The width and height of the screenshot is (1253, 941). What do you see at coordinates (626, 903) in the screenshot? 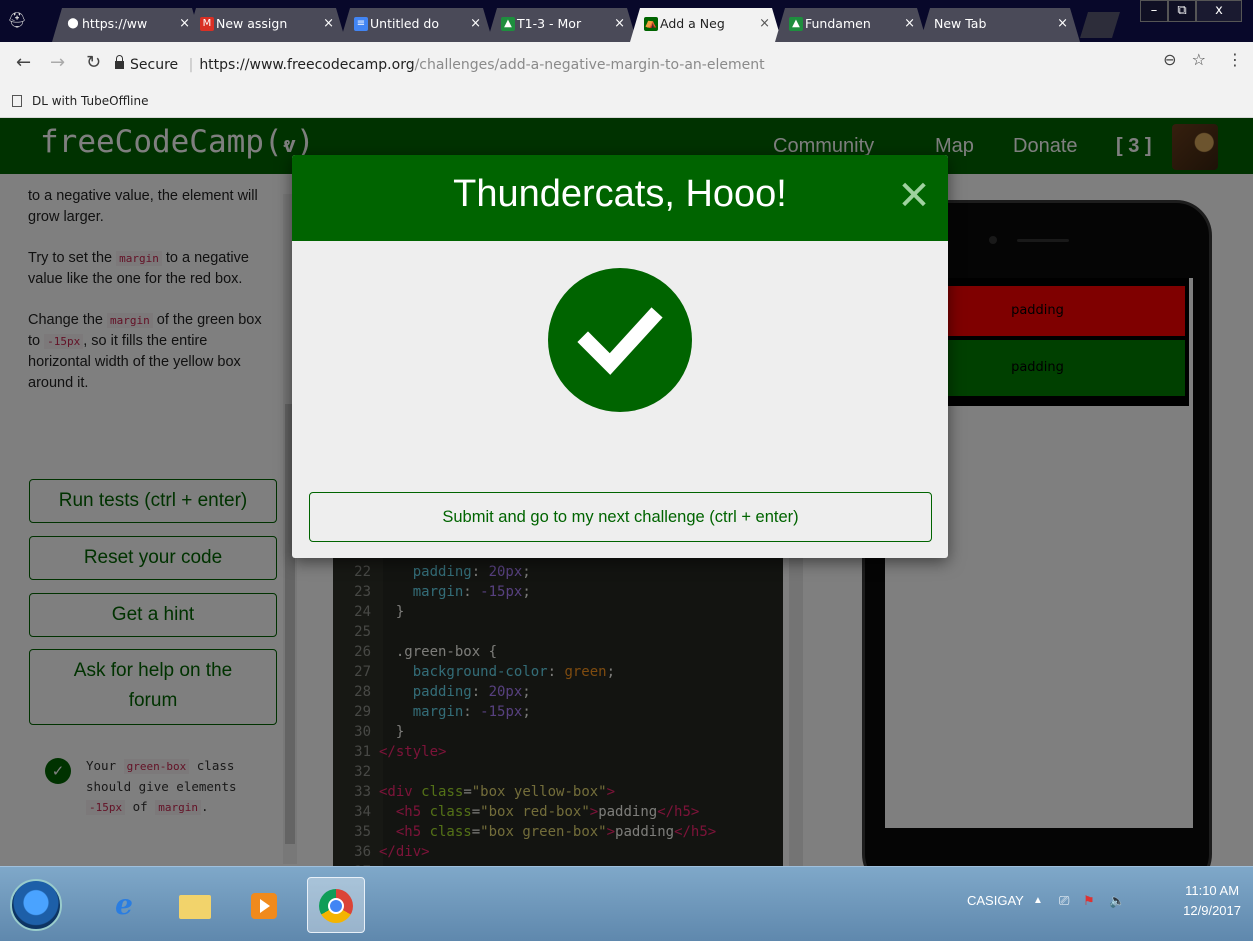
I see `windows-taskbar: e CASIGAY ▲ ⎚ ⚑ 🔈 11:10 AM 12/9/2017` at bounding box center [626, 903].